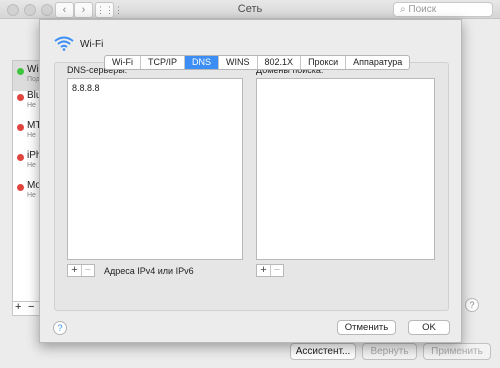  Describe the element at coordinates (26, 192) in the screenshot. I see `service-item: Mo Не` at that location.